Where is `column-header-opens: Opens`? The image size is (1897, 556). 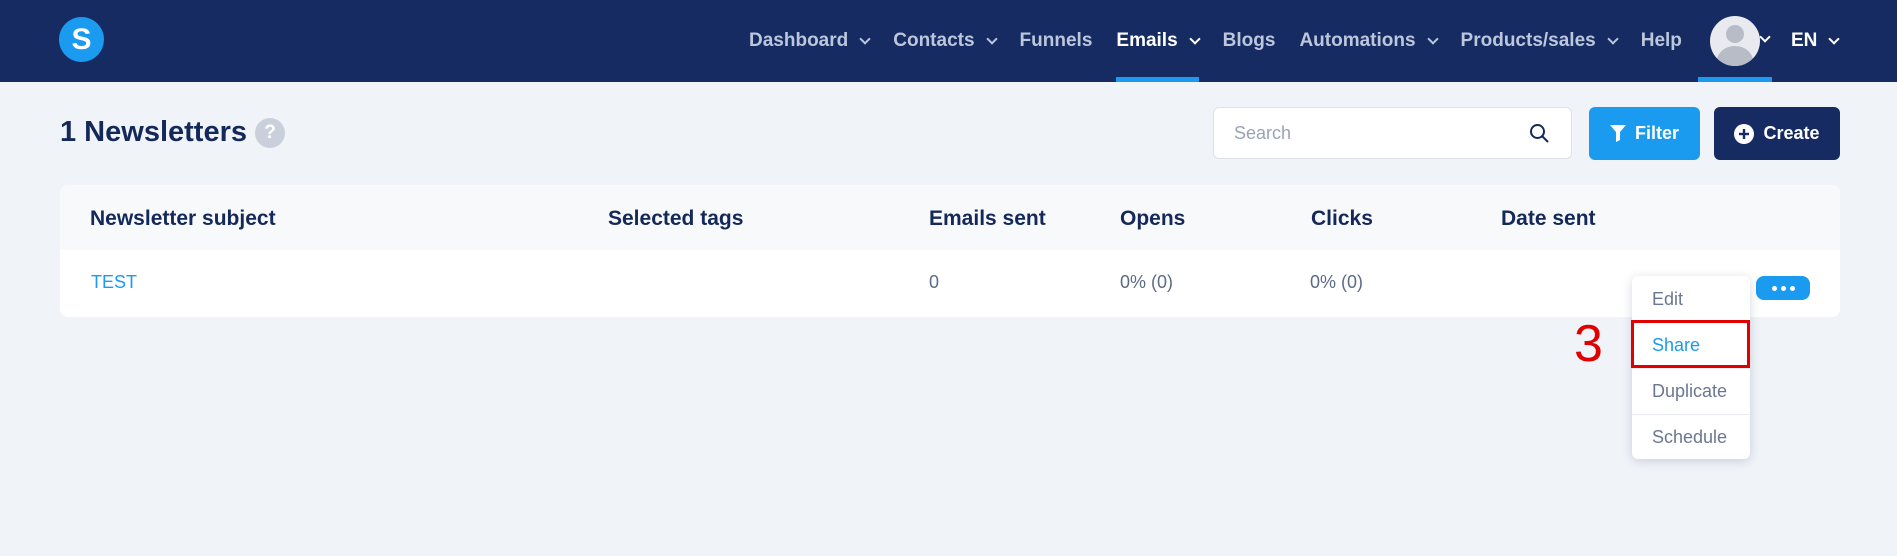 column-header-opens: Opens is located at coordinates (1152, 219).